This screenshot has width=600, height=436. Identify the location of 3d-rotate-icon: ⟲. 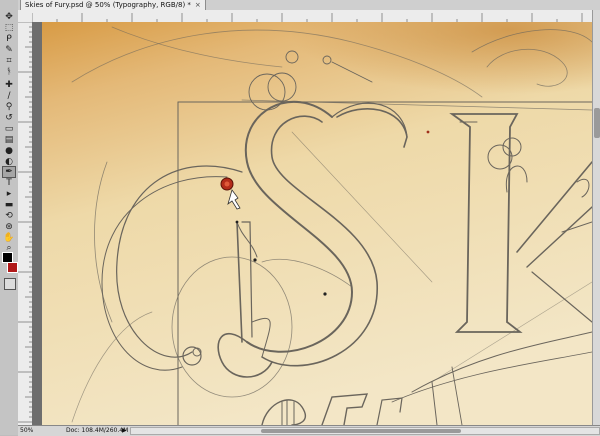
(9, 216).